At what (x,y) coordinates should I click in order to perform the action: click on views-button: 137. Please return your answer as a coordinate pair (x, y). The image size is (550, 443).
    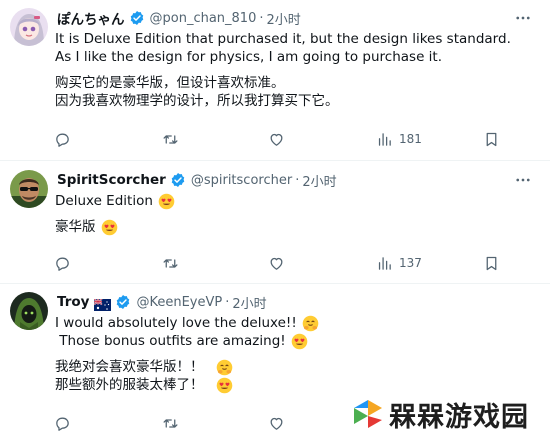
    Looking at the image, I should click on (399, 263).